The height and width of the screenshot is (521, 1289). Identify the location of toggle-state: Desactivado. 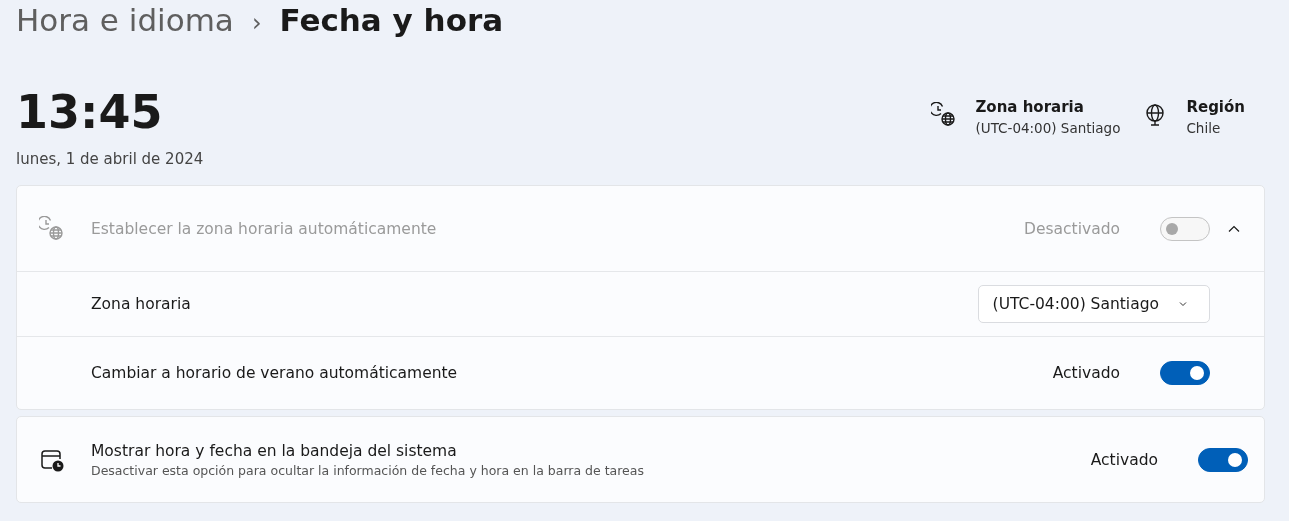
(1072, 228).